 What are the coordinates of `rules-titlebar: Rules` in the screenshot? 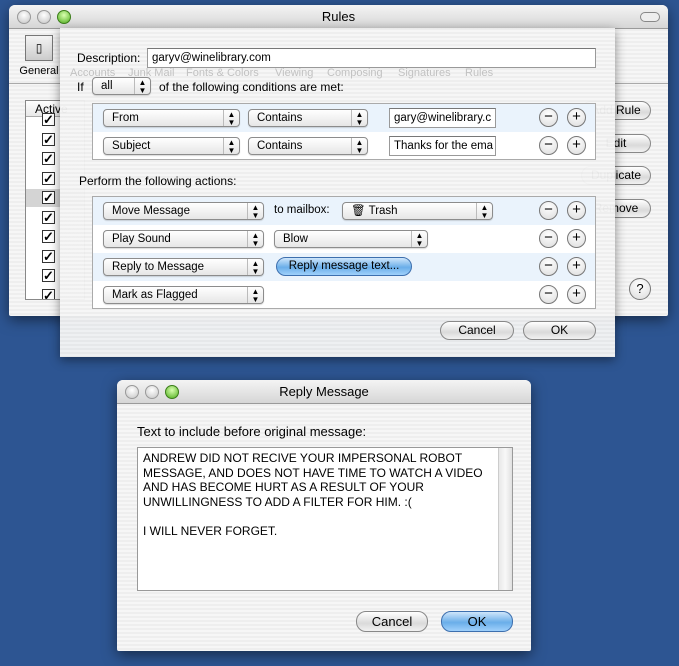 It's located at (338, 17).